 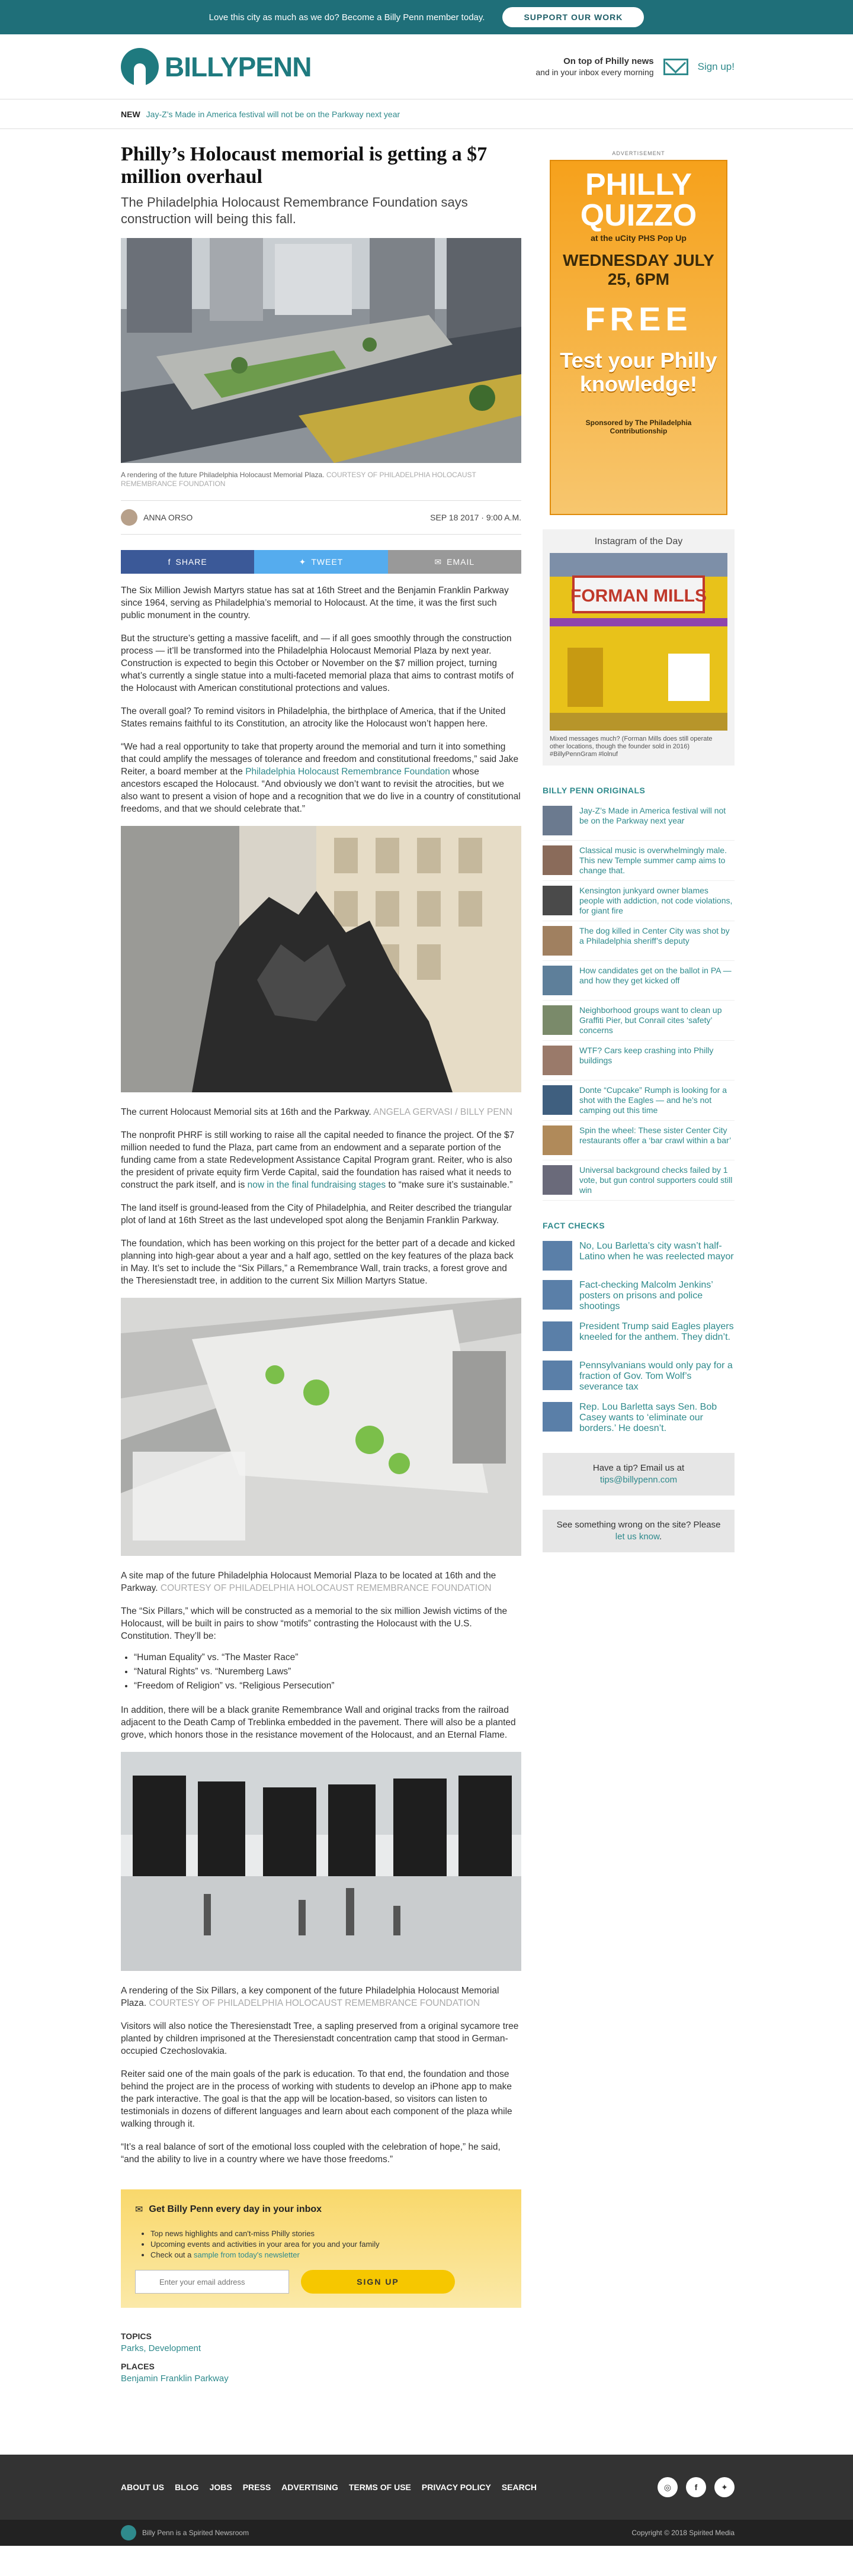 I want to click on promo-line1: On top of Philly news, so click(x=609, y=61).